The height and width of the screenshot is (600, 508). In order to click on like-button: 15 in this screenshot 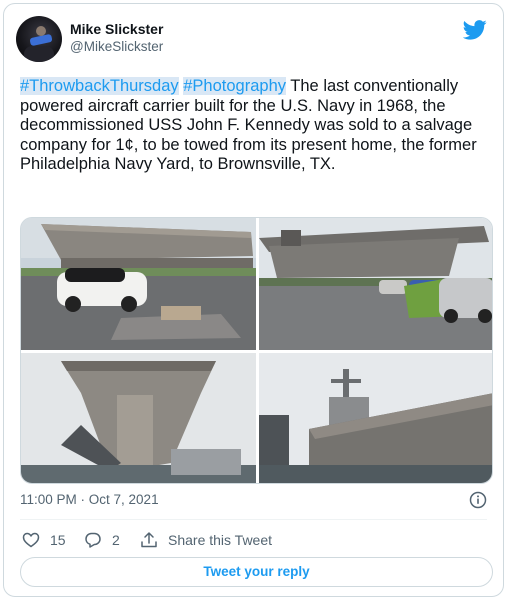, I will do `click(44, 540)`.